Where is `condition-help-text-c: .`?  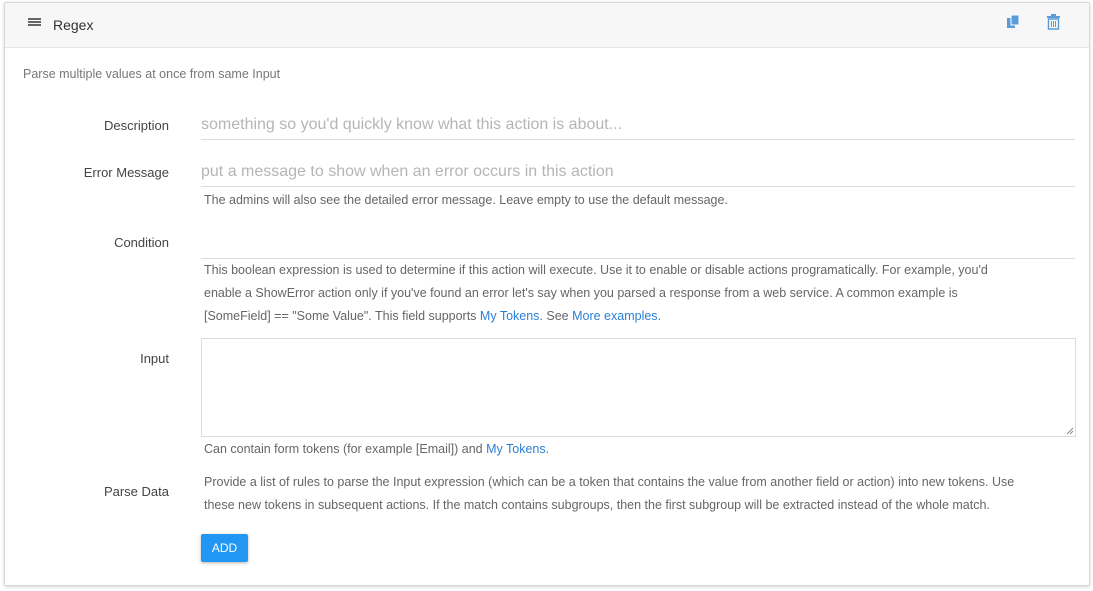
condition-help-text-c: . is located at coordinates (659, 316).